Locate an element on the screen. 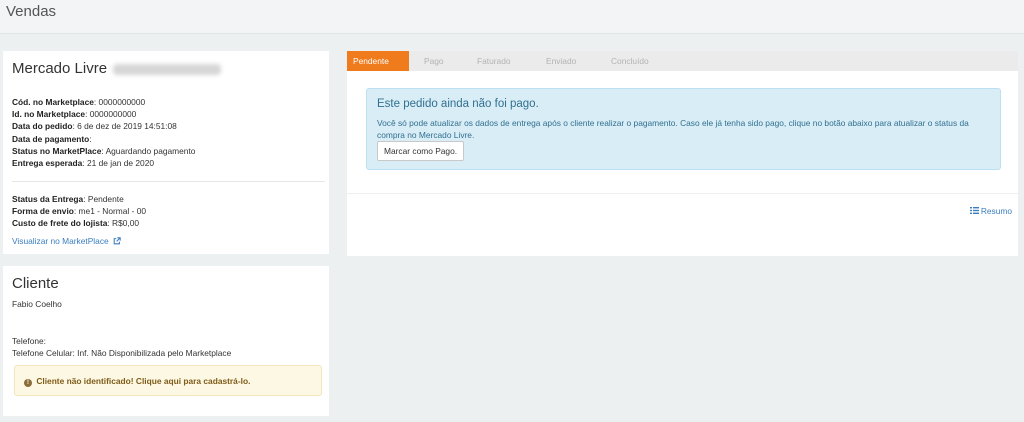 The height and width of the screenshot is (422, 1024). page-header: Vendas is located at coordinates (512, 17).